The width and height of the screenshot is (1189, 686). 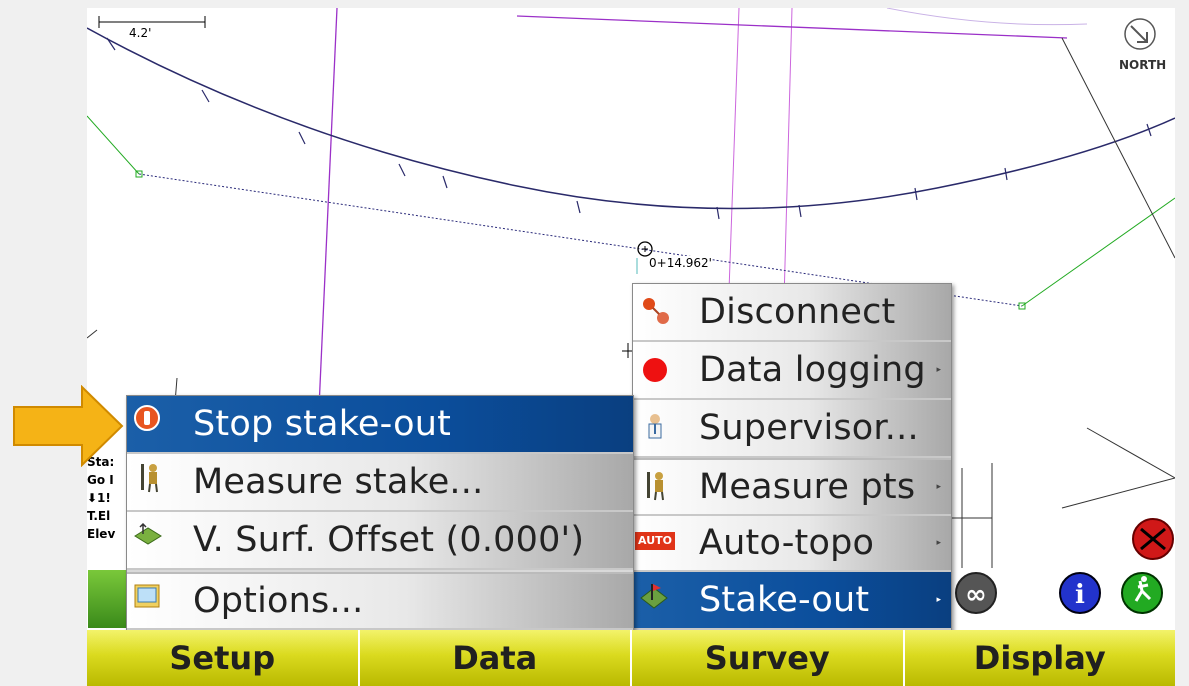 What do you see at coordinates (655, 541) in the screenshot?
I see `auto-icon: AUTO` at bounding box center [655, 541].